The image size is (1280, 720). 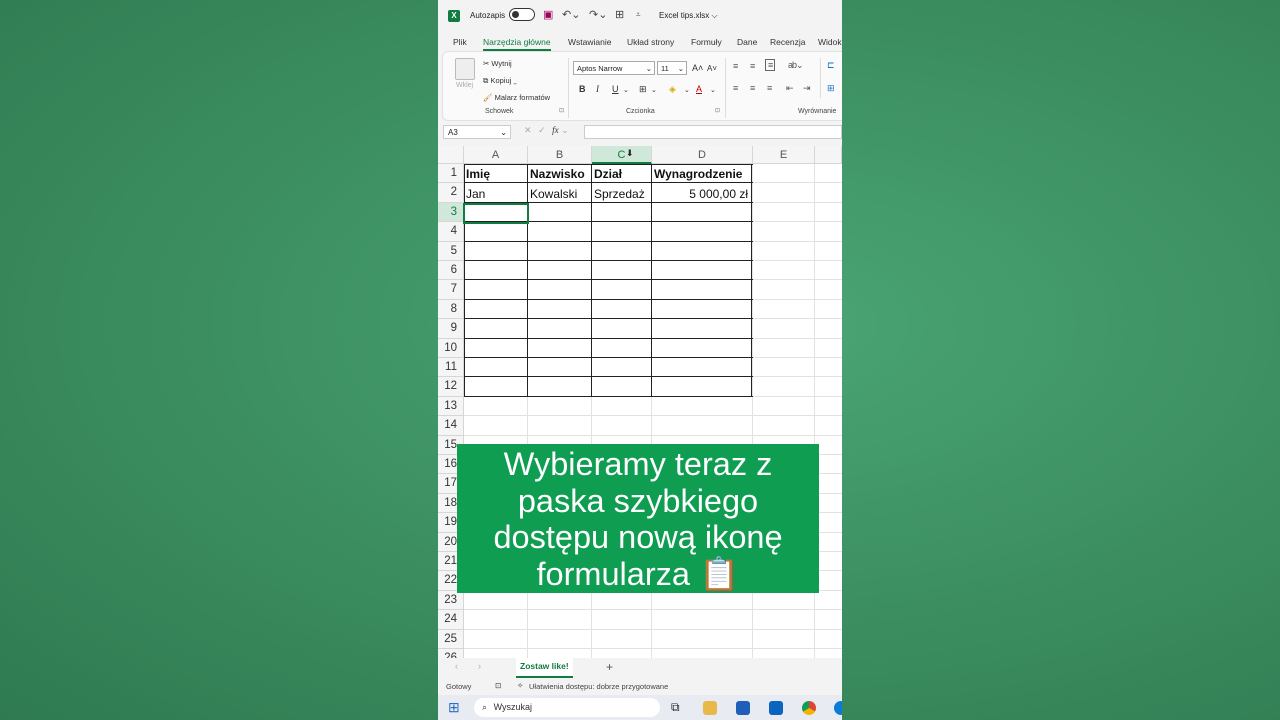 What do you see at coordinates (478, 174) in the screenshot?
I see `header-cell-imie: Imię` at bounding box center [478, 174].